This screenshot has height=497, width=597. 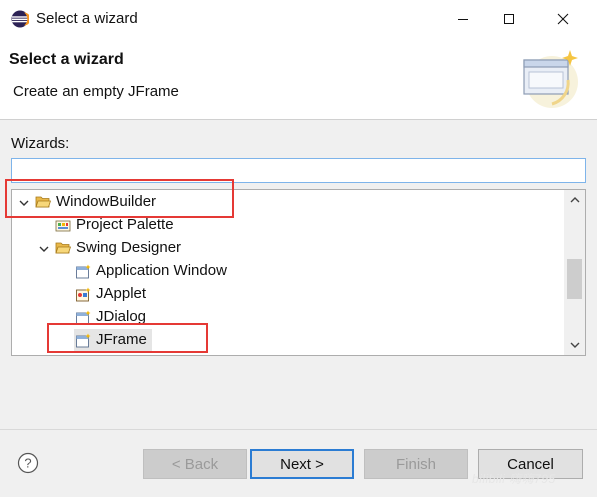 I want to click on tree-node-label: Project Palette, so click(x=125, y=224).